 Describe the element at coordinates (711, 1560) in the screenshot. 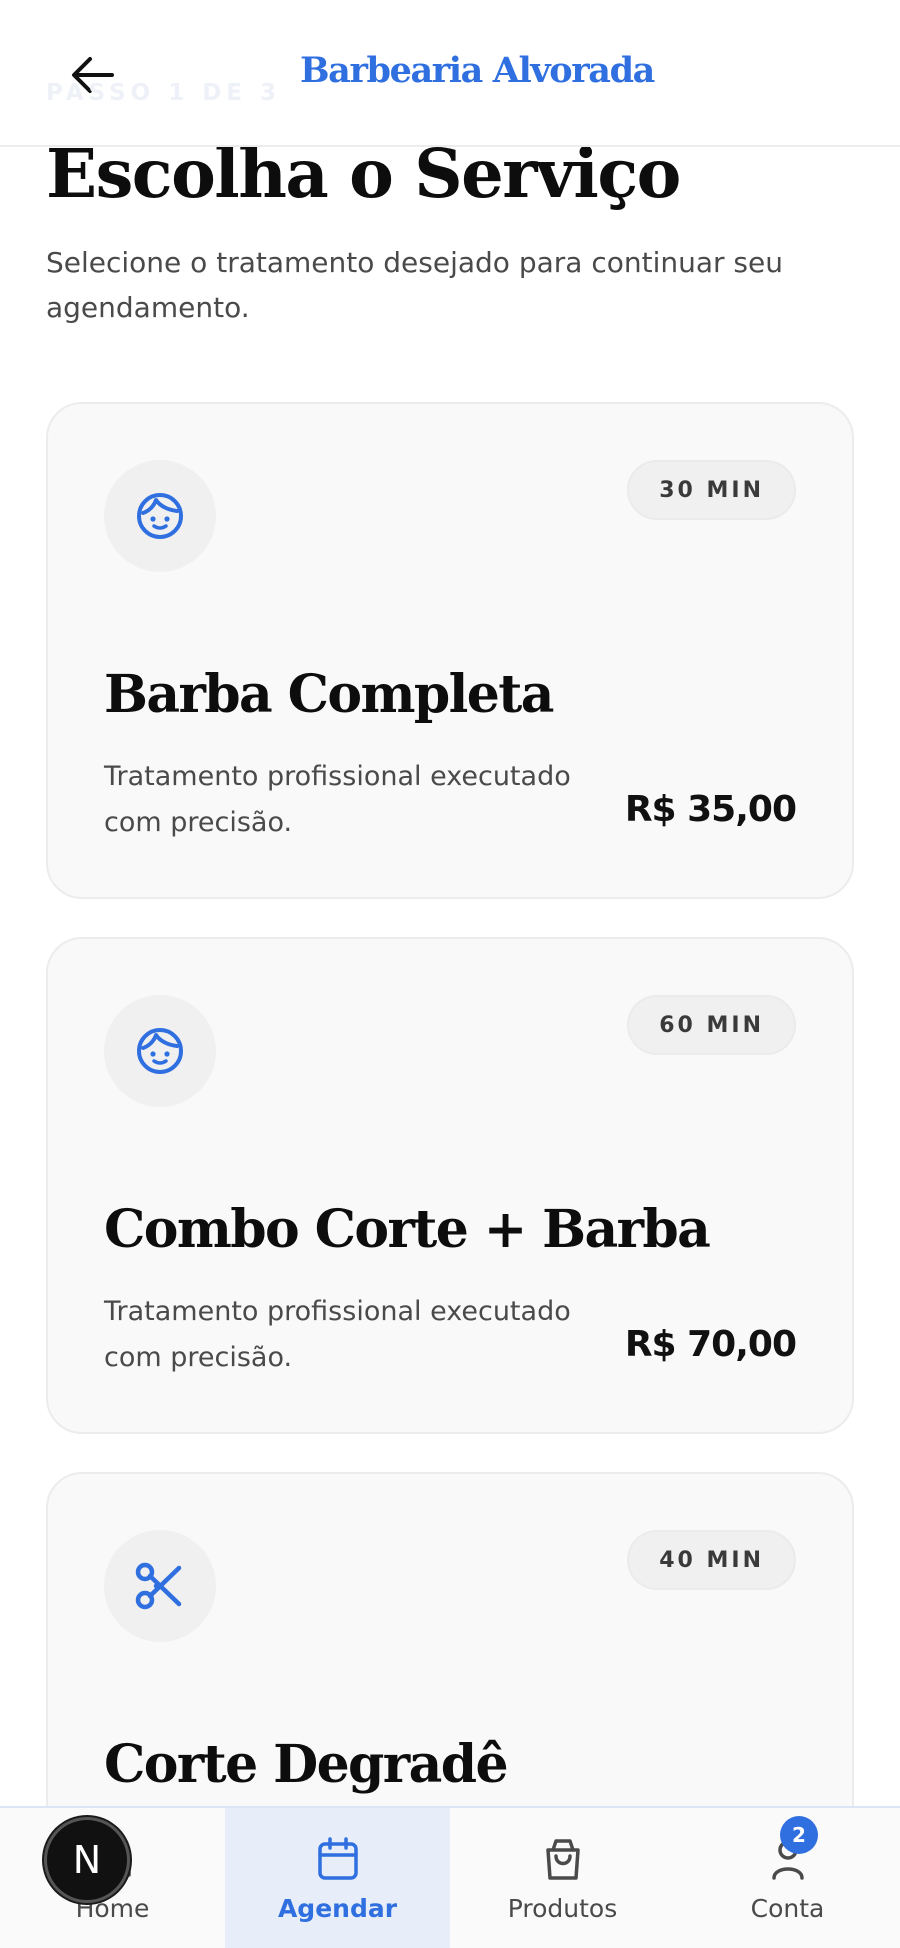

I see `duration-badge: 40 MIN` at that location.